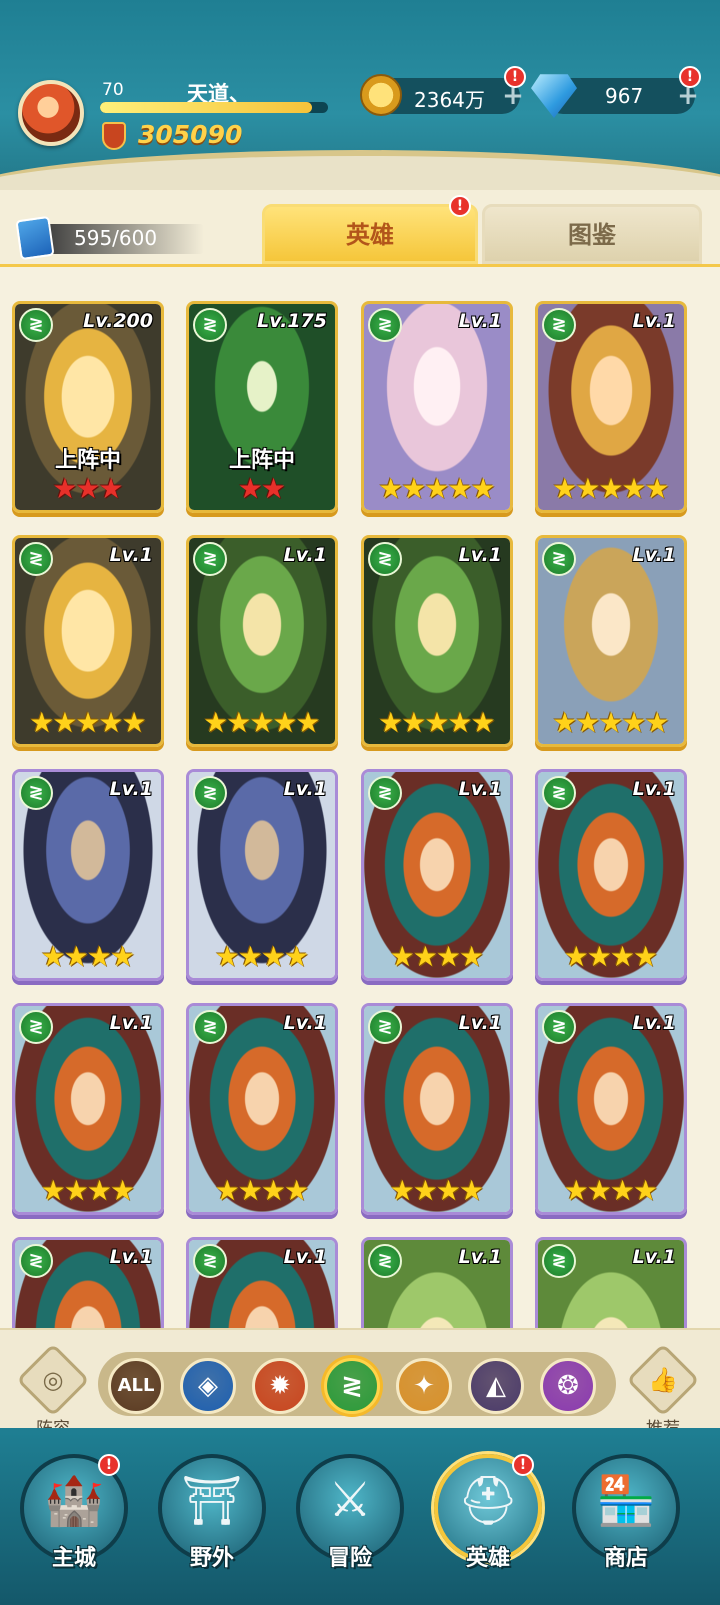 This screenshot has width=720, height=1605. Describe the element at coordinates (624, 96) in the screenshot. I see `gem-amount: 967` at that location.